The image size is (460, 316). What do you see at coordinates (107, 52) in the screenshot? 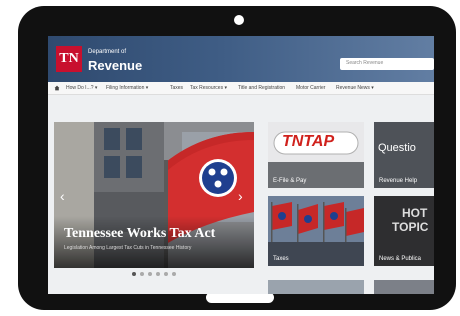
I see `department-label: Department of` at bounding box center [107, 52].